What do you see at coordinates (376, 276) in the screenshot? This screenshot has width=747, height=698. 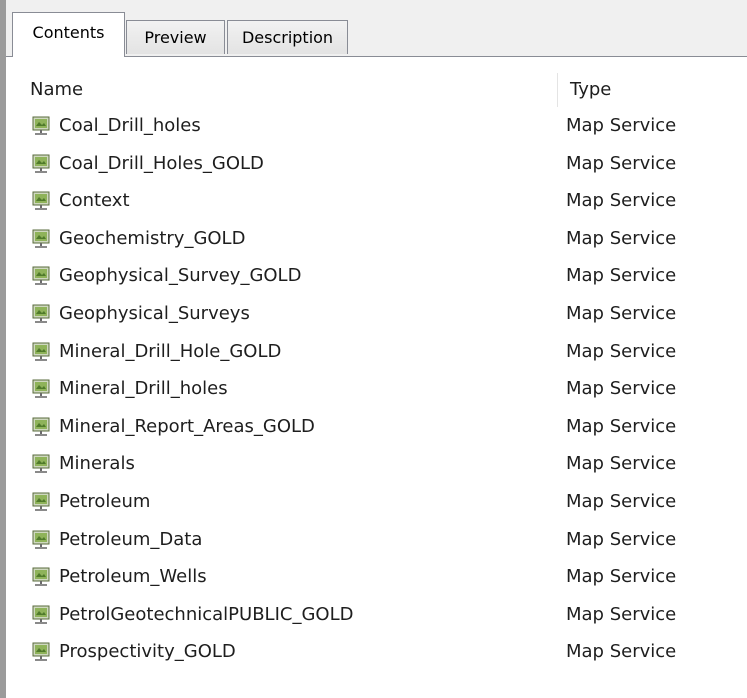 I see `list-item: Geophysical_Survey_GOLD Map Service` at bounding box center [376, 276].